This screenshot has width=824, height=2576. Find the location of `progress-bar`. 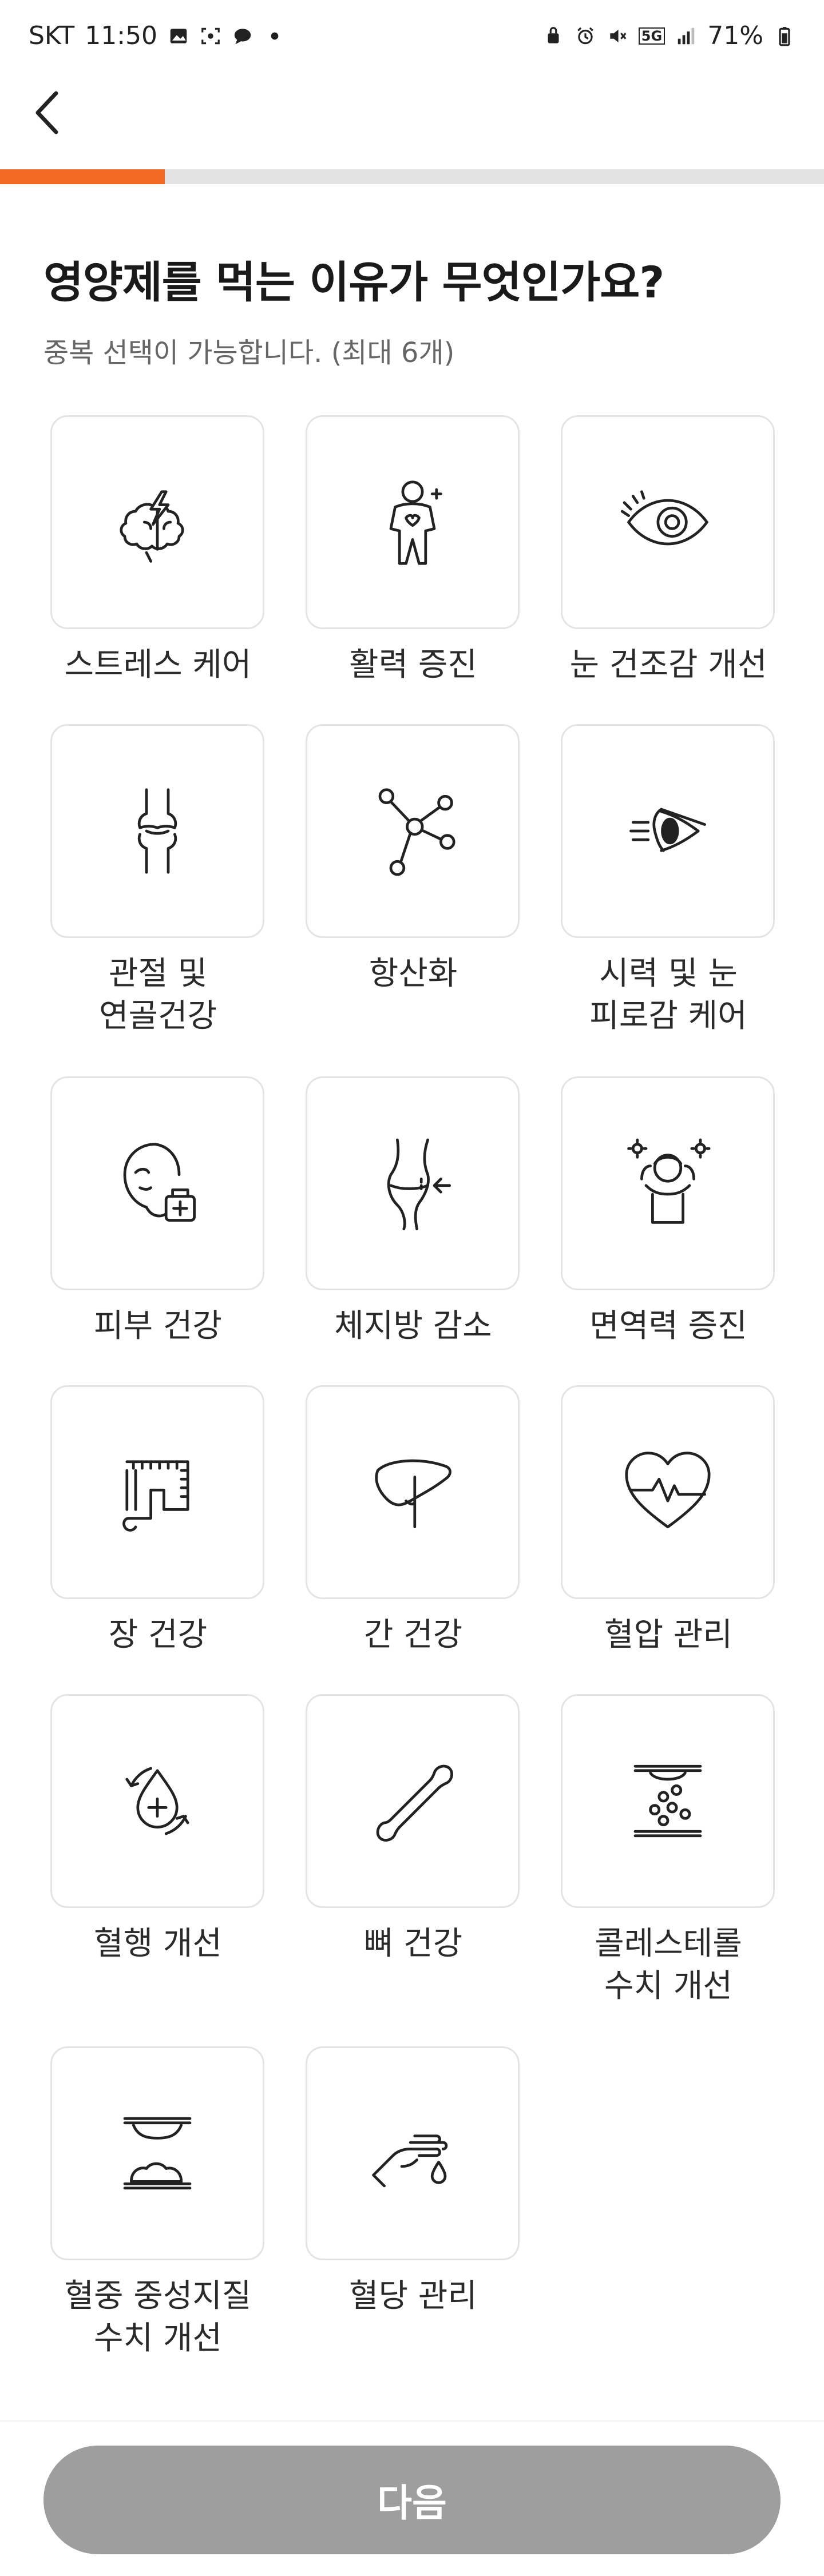

progress-bar is located at coordinates (412, 176).